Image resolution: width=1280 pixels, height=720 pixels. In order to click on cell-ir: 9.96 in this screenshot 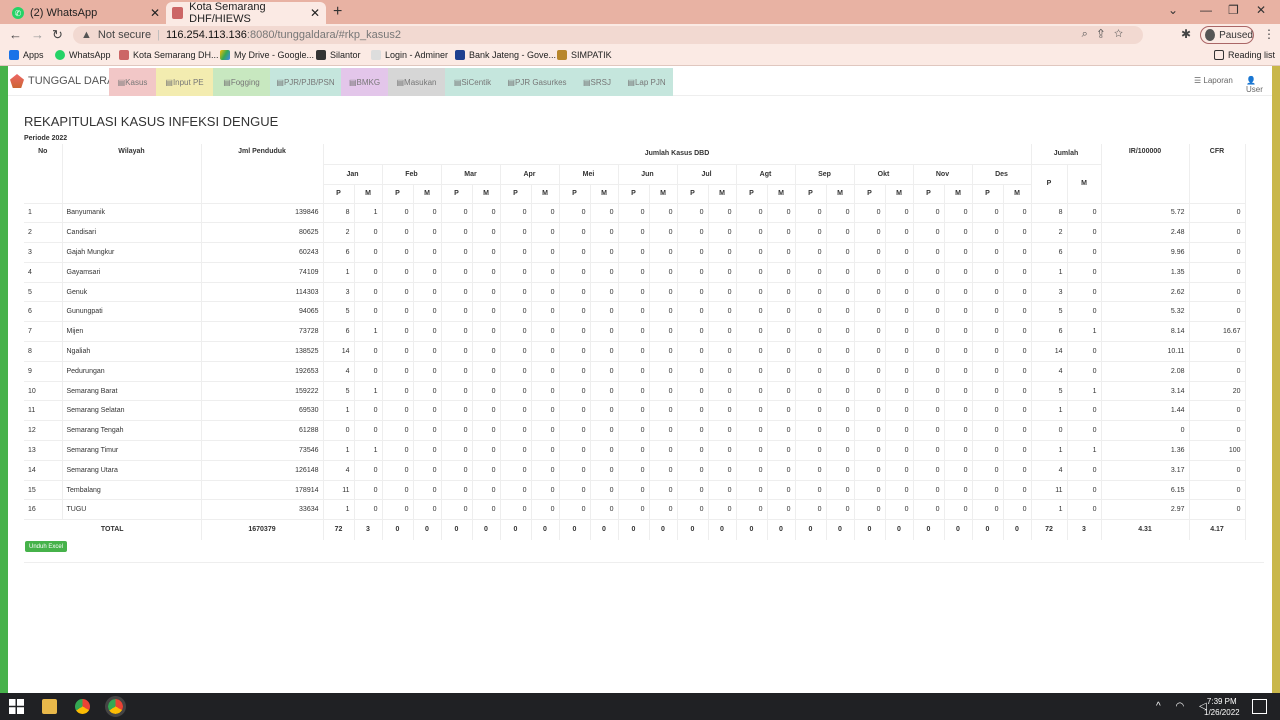, I will do `click(1145, 252)`.